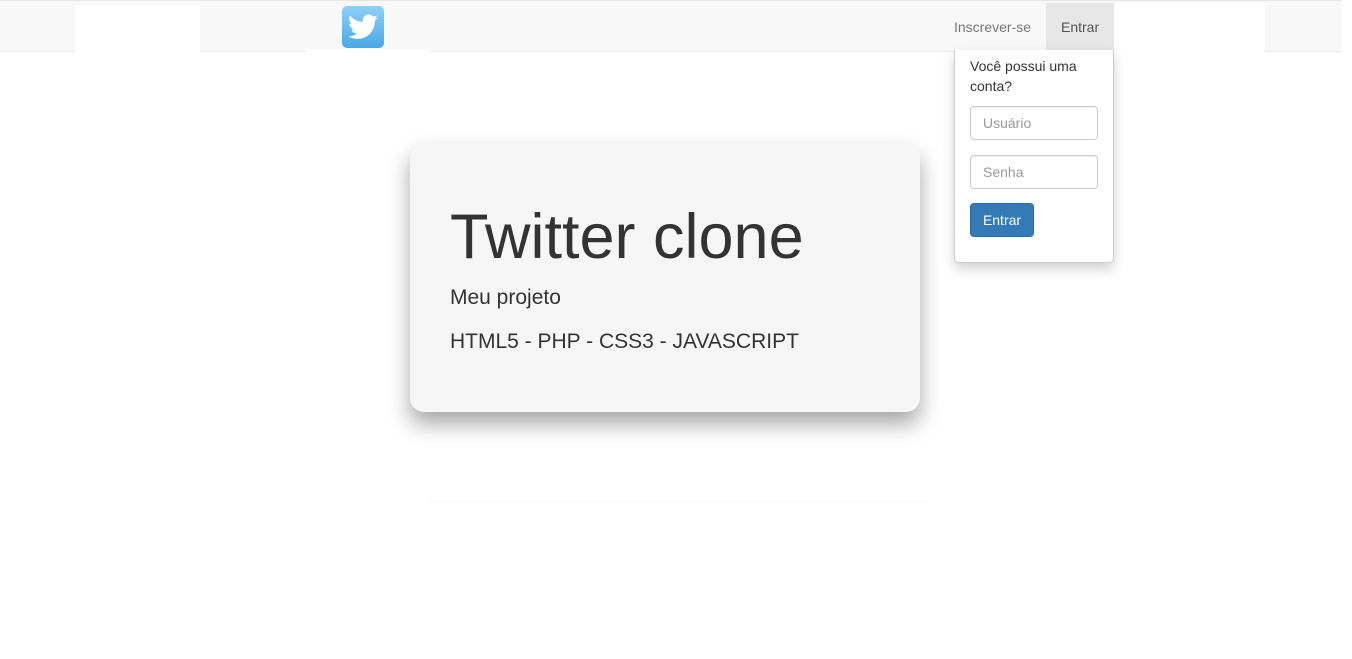 The image size is (1352, 659). Describe the element at coordinates (1034, 172) in the screenshot. I see `password-input` at that location.